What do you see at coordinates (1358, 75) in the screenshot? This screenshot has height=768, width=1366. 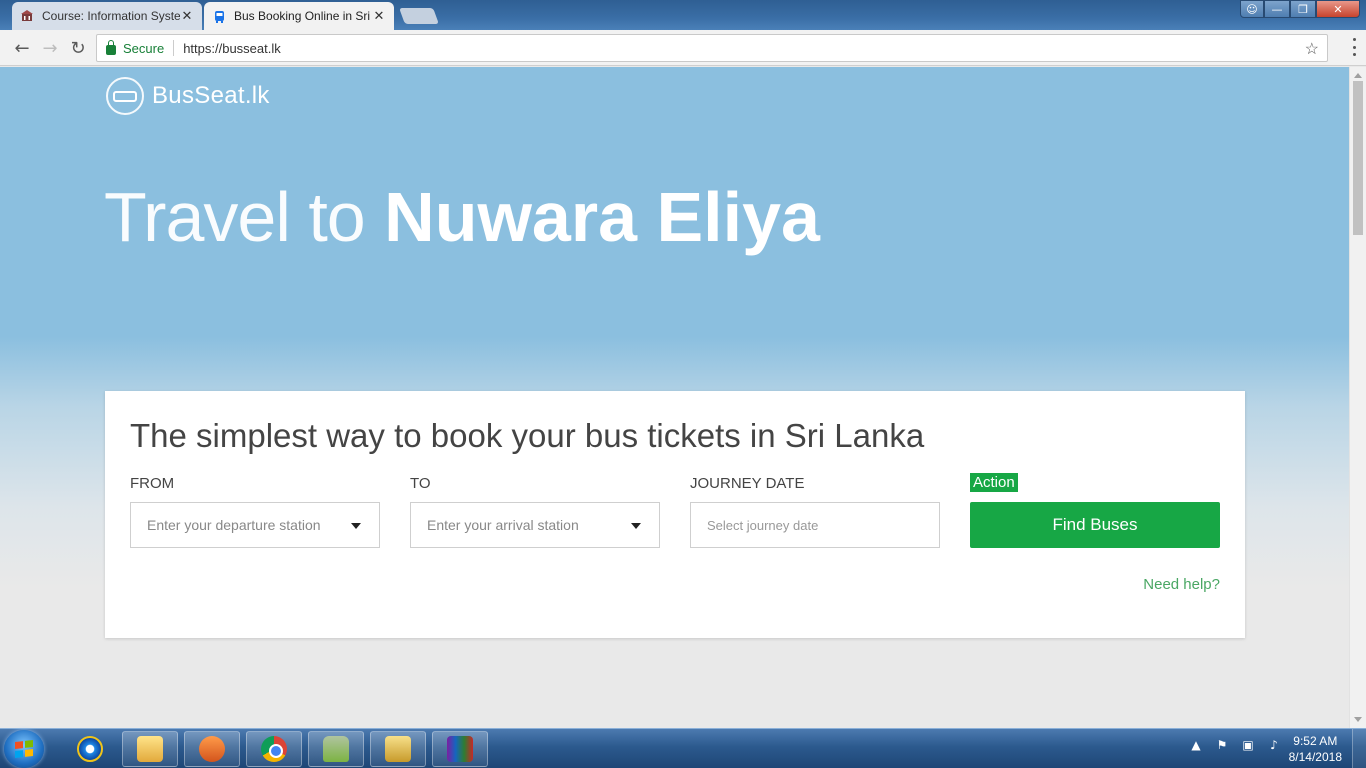 I see `scroll-up-icon` at bounding box center [1358, 75].